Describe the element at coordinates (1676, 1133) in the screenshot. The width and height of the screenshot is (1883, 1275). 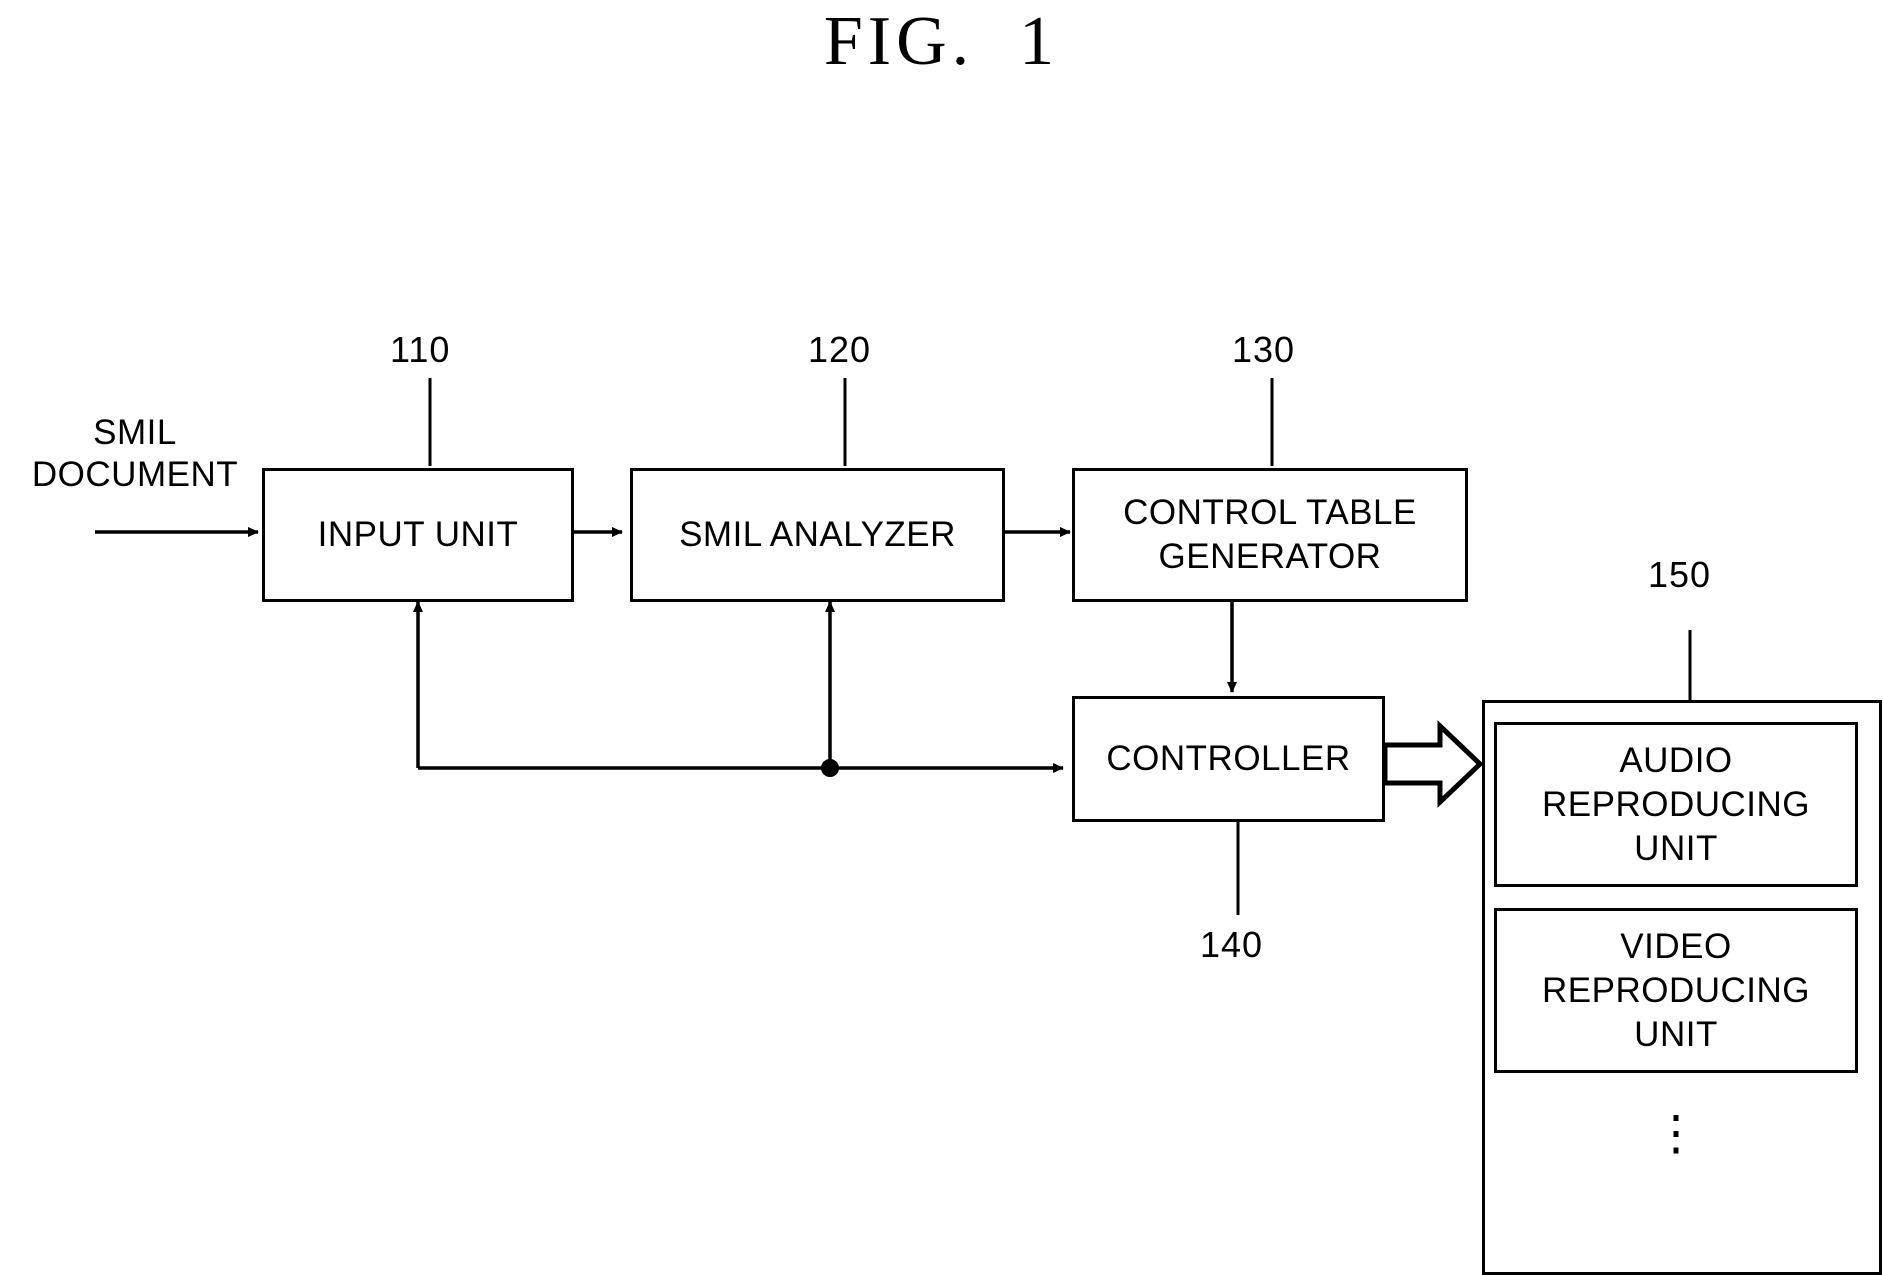
I see `more-units-ellipsis-icon: ⋮` at that location.